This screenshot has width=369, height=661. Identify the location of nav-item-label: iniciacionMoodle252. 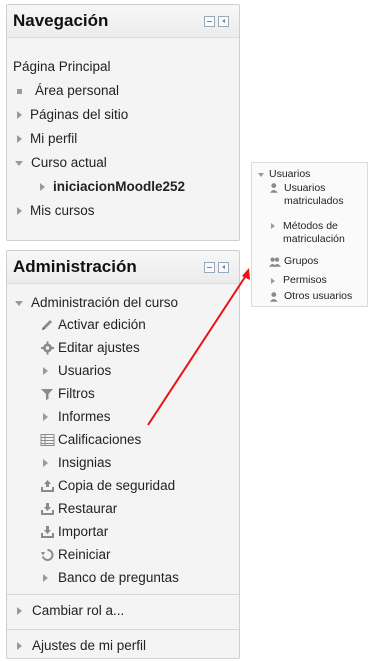
(119, 186).